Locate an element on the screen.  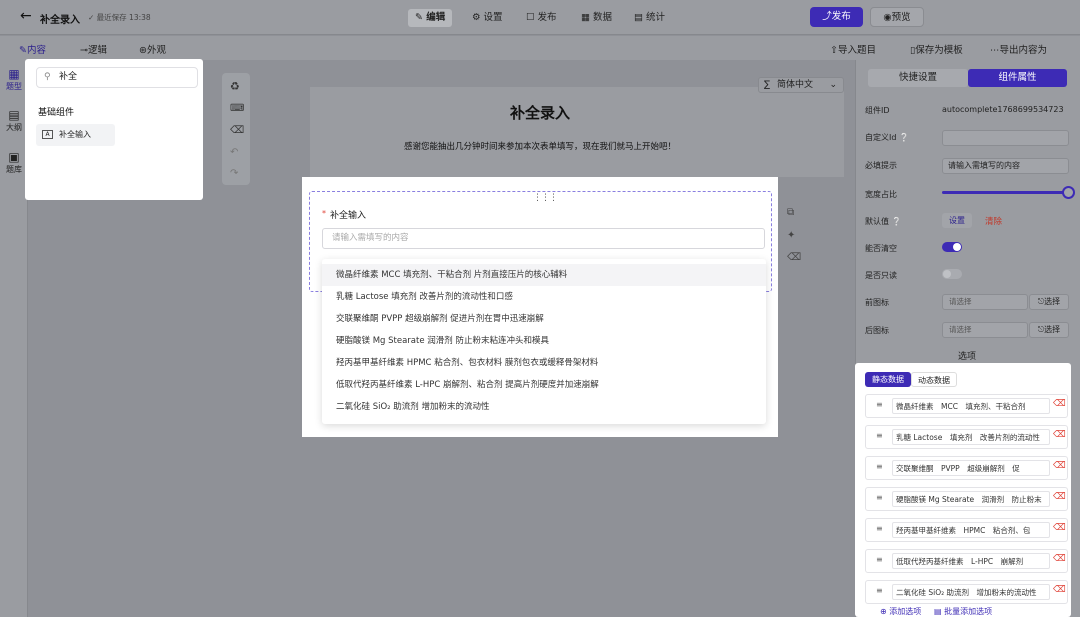
width-slider-track is located at coordinates (1004, 192).